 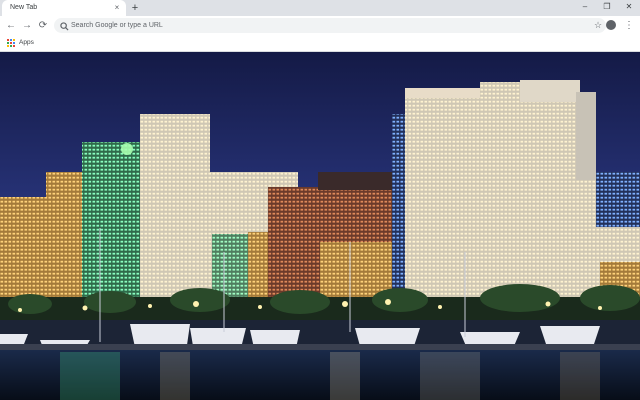 What do you see at coordinates (629, 7) in the screenshot?
I see `window-close-button: ✕` at bounding box center [629, 7].